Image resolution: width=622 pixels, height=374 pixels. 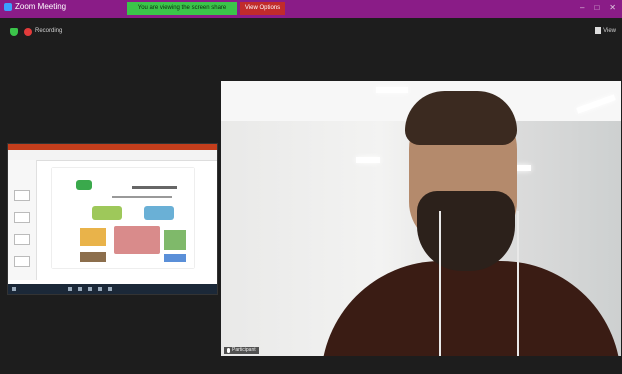 I want to click on start-icon, so click(x=14, y=289).